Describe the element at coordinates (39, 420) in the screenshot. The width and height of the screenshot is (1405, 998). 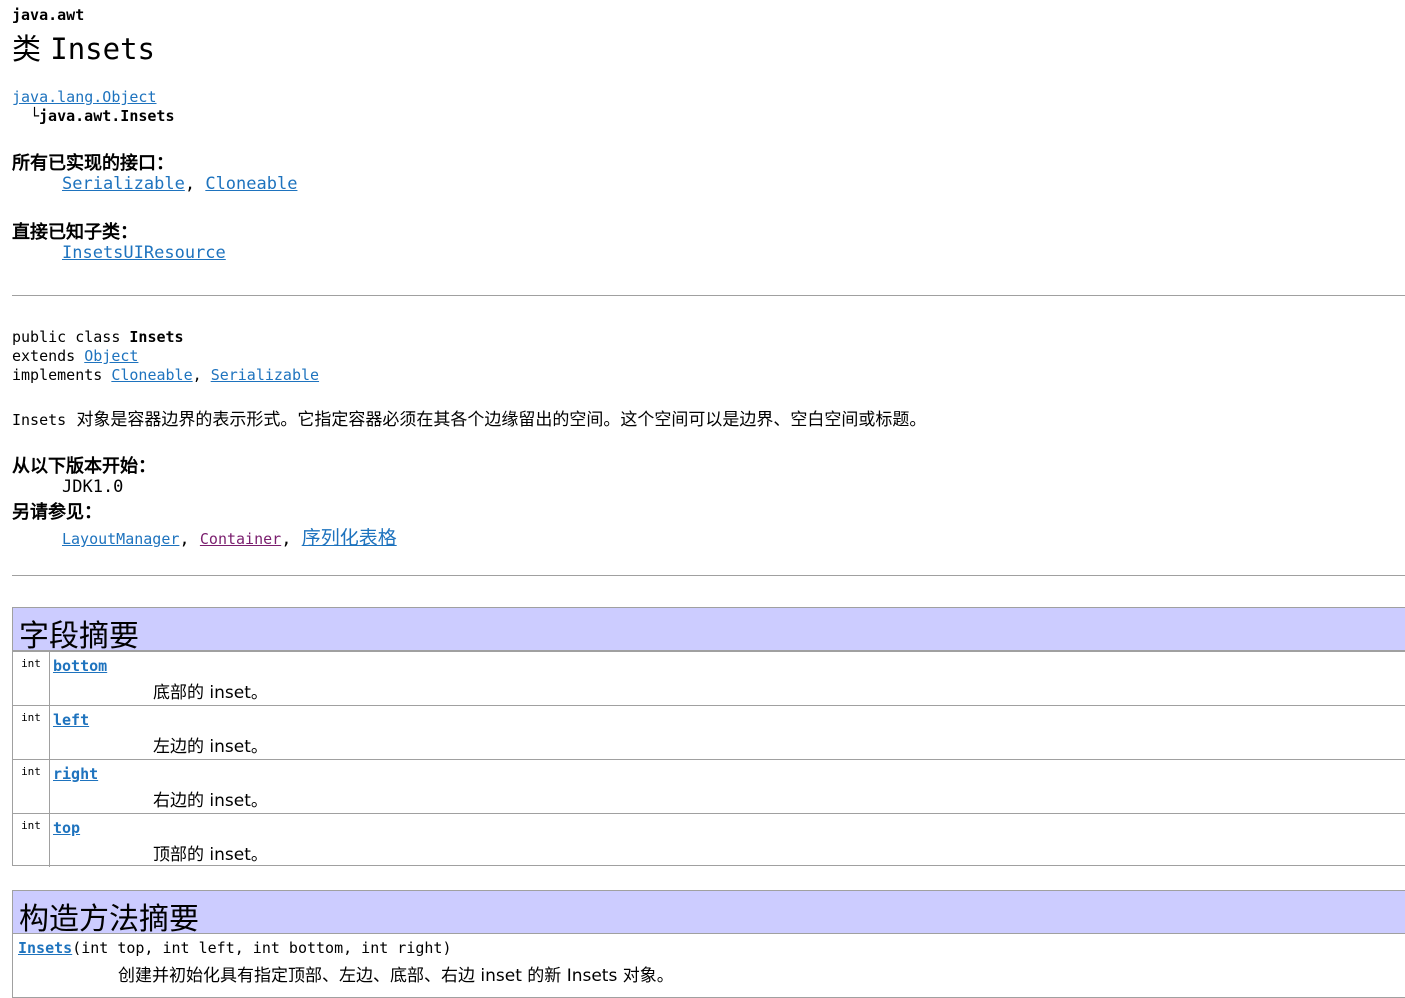
I see `description-code: Insets` at that location.